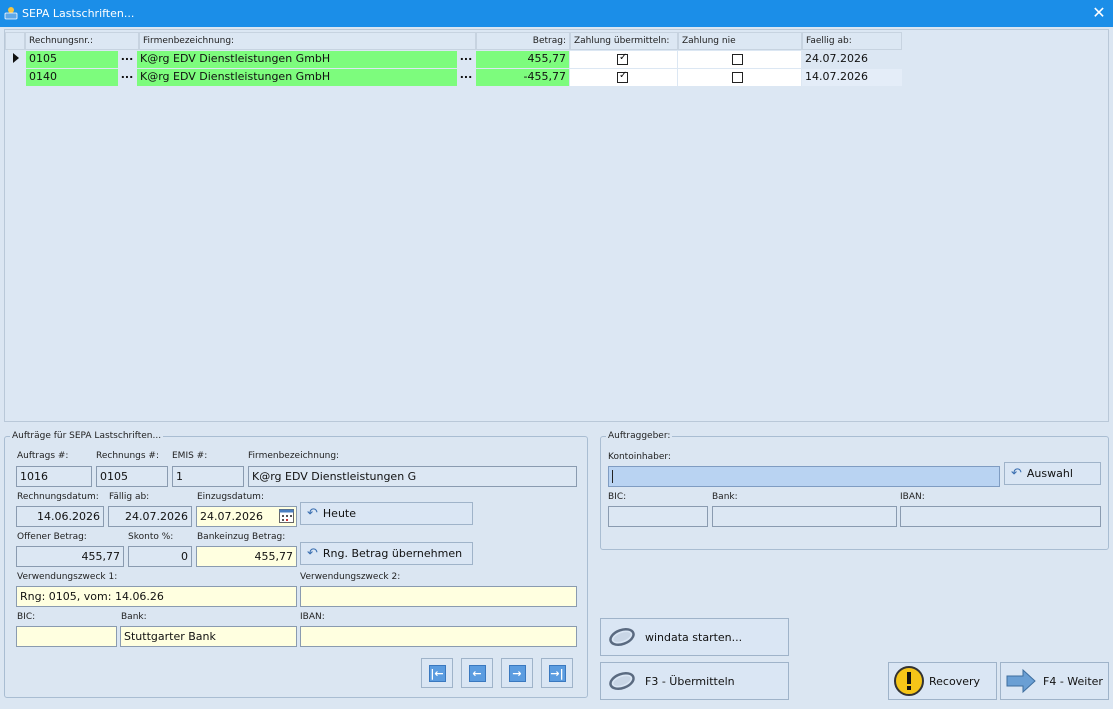  I want to click on label-verwendungszweck-2: Verwendungszweck 2:, so click(350, 577).